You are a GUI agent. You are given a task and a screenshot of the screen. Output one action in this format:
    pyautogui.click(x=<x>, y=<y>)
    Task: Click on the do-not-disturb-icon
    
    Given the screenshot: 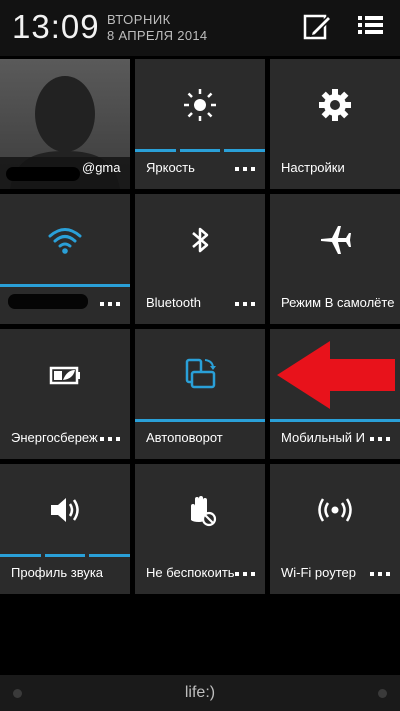 What is the action you would take?
    pyautogui.click(x=204, y=511)
    